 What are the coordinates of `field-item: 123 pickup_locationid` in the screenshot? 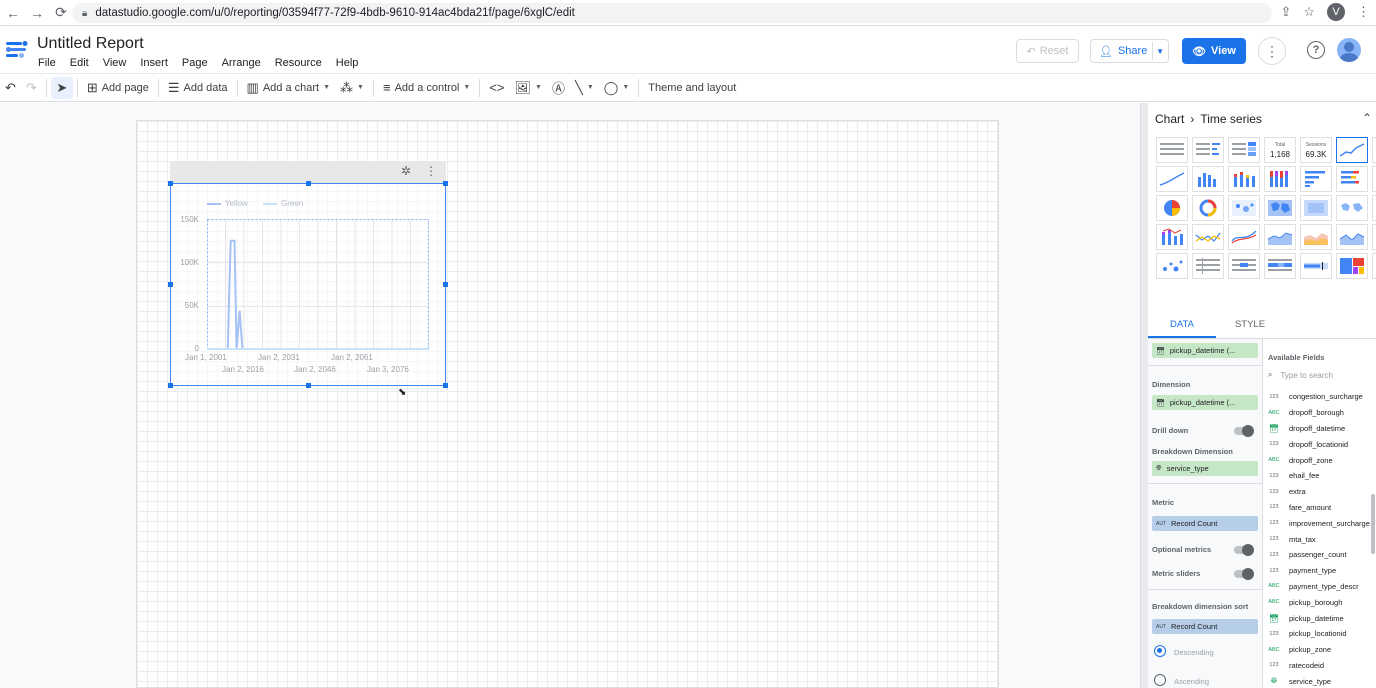 It's located at (1321, 634).